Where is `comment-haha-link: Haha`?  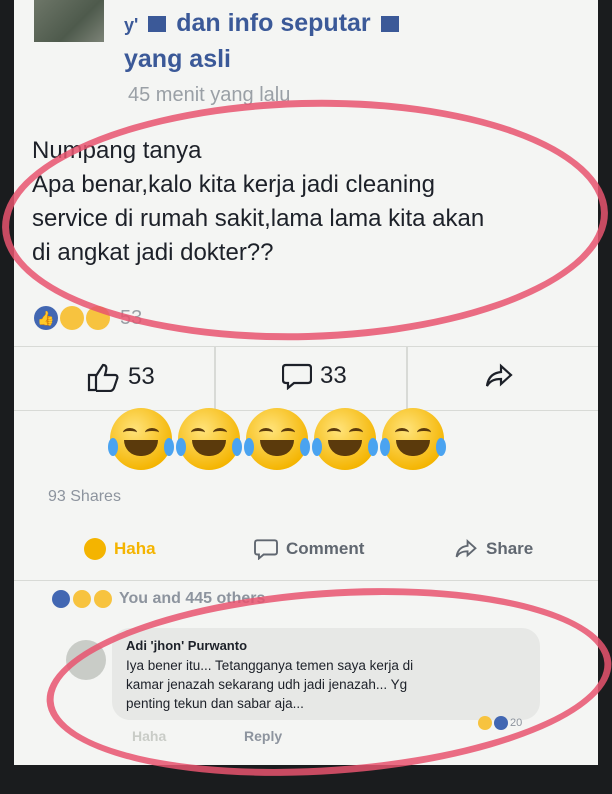
comment-haha-link: Haha is located at coordinates (149, 736).